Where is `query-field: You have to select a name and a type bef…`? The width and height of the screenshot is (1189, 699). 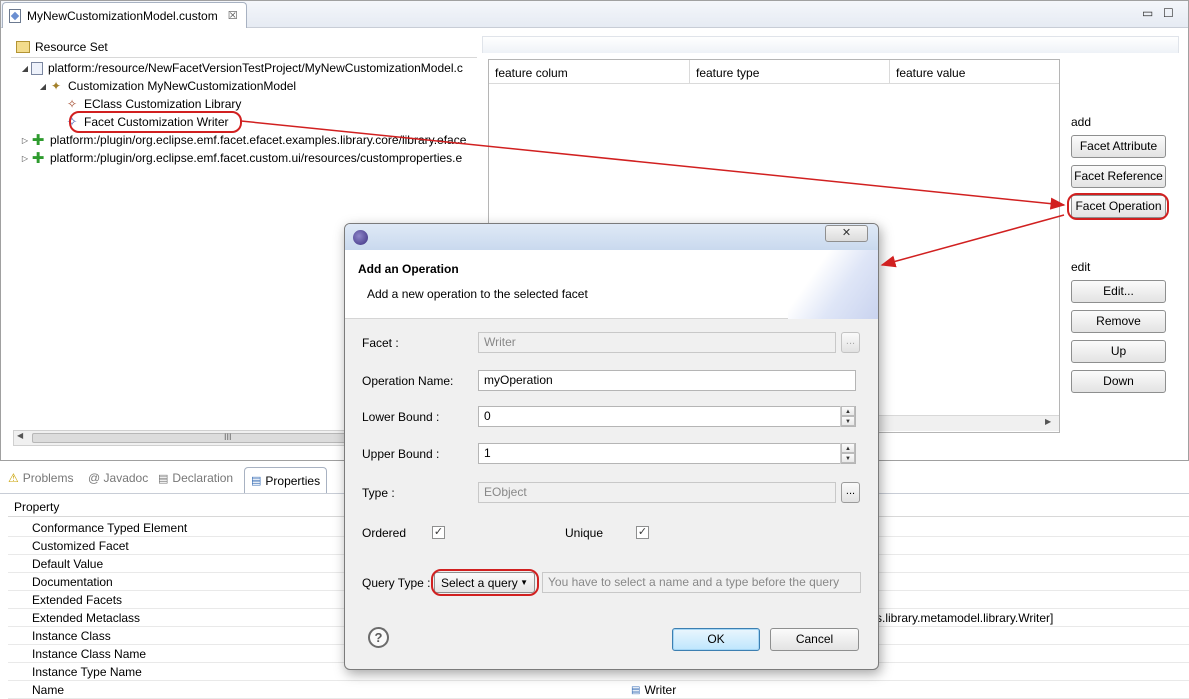 query-field: You have to select a name and a type bef… is located at coordinates (701, 582).